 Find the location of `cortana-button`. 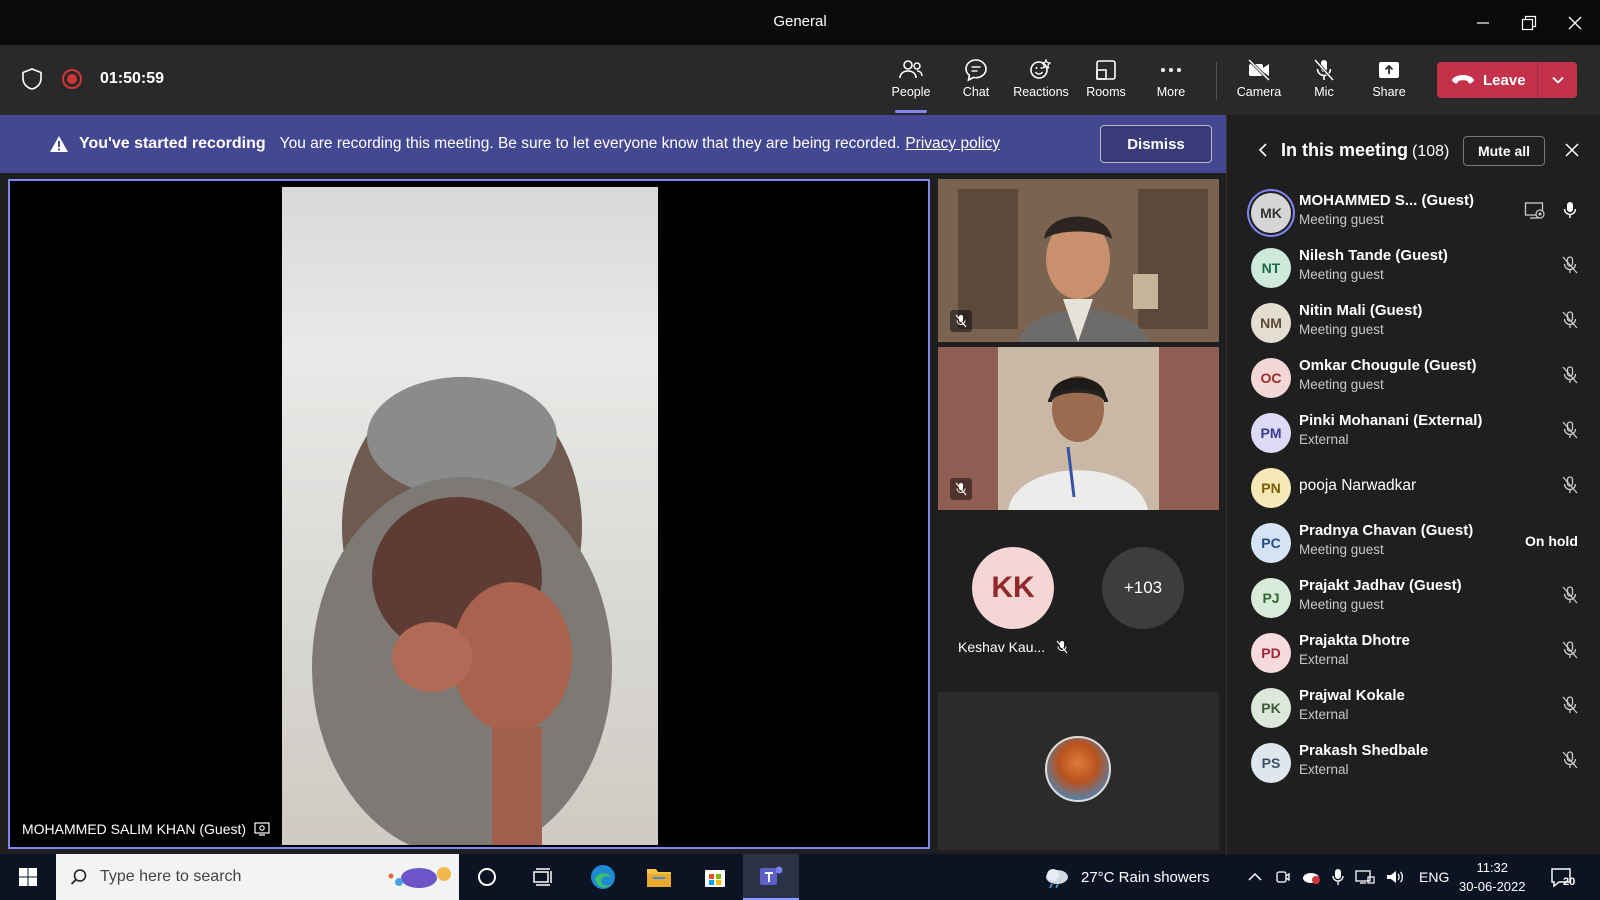

cortana-button is located at coordinates (487, 877).